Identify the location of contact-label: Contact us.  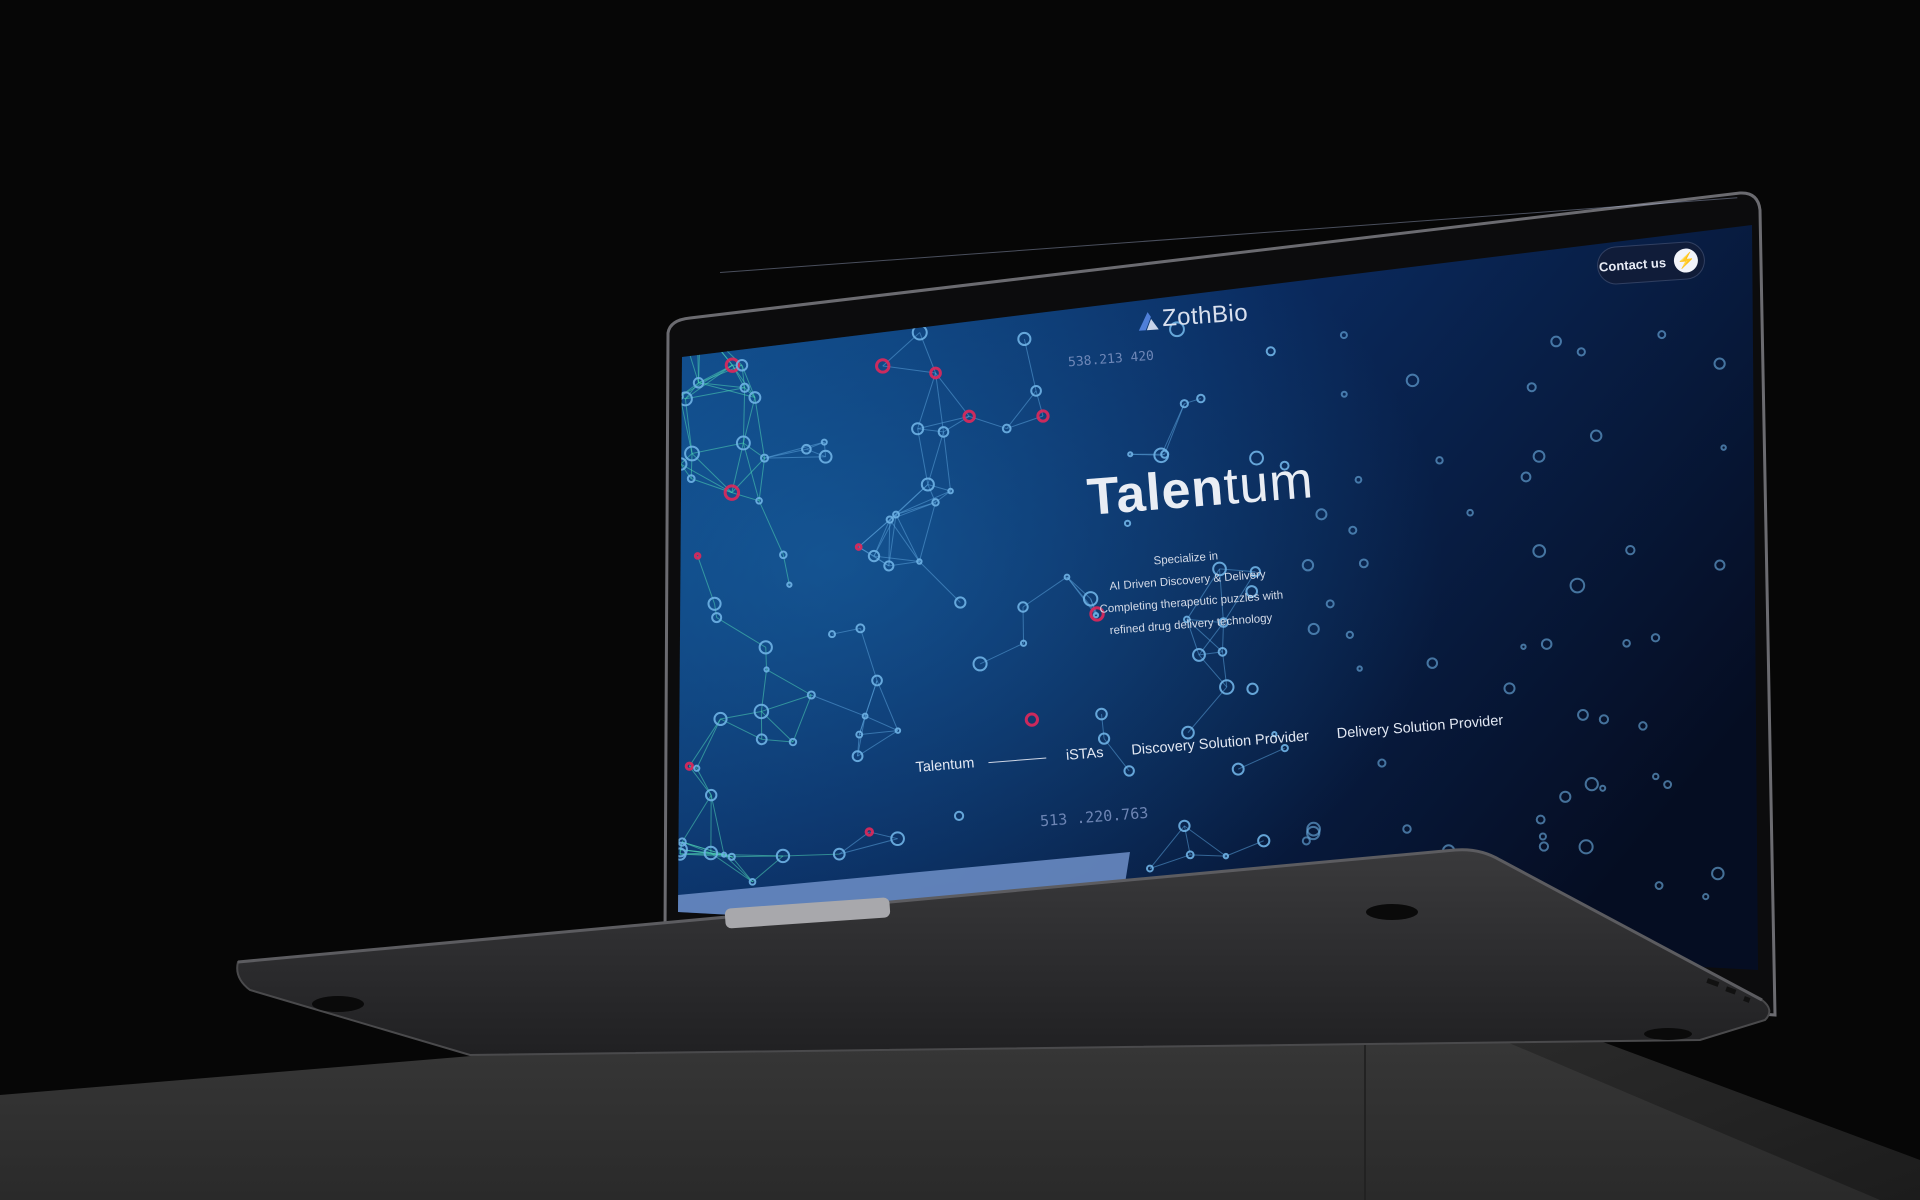
(1632, 264).